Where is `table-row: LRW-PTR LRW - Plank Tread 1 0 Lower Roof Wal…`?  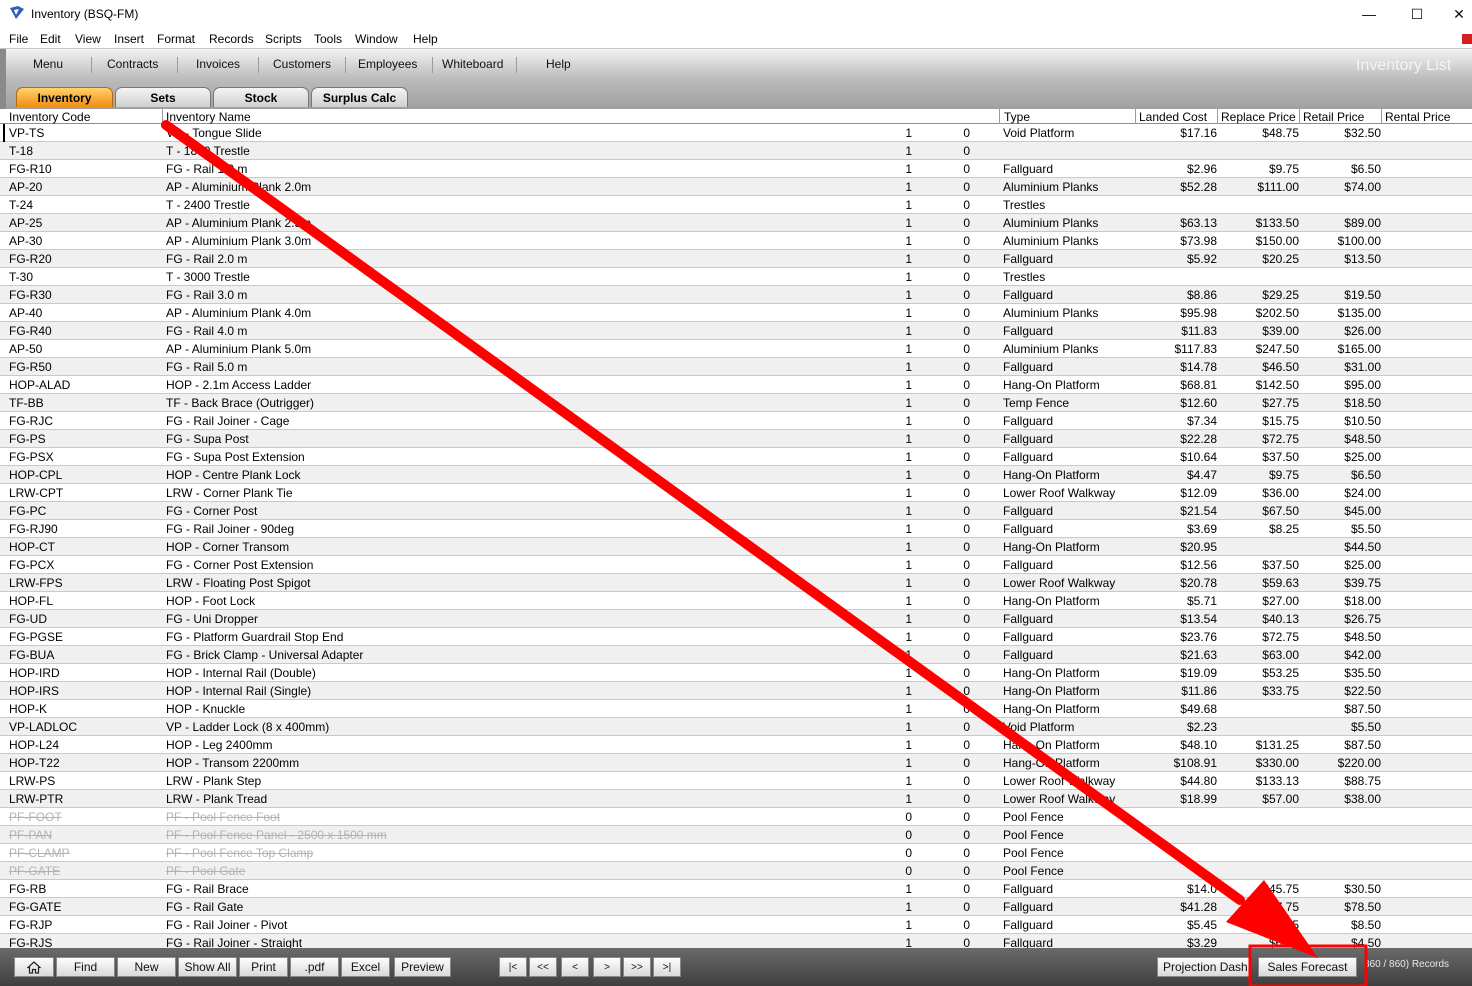 table-row: LRW-PTR LRW - Plank Tread 1 0 Lower Roof Wal… is located at coordinates (736, 799).